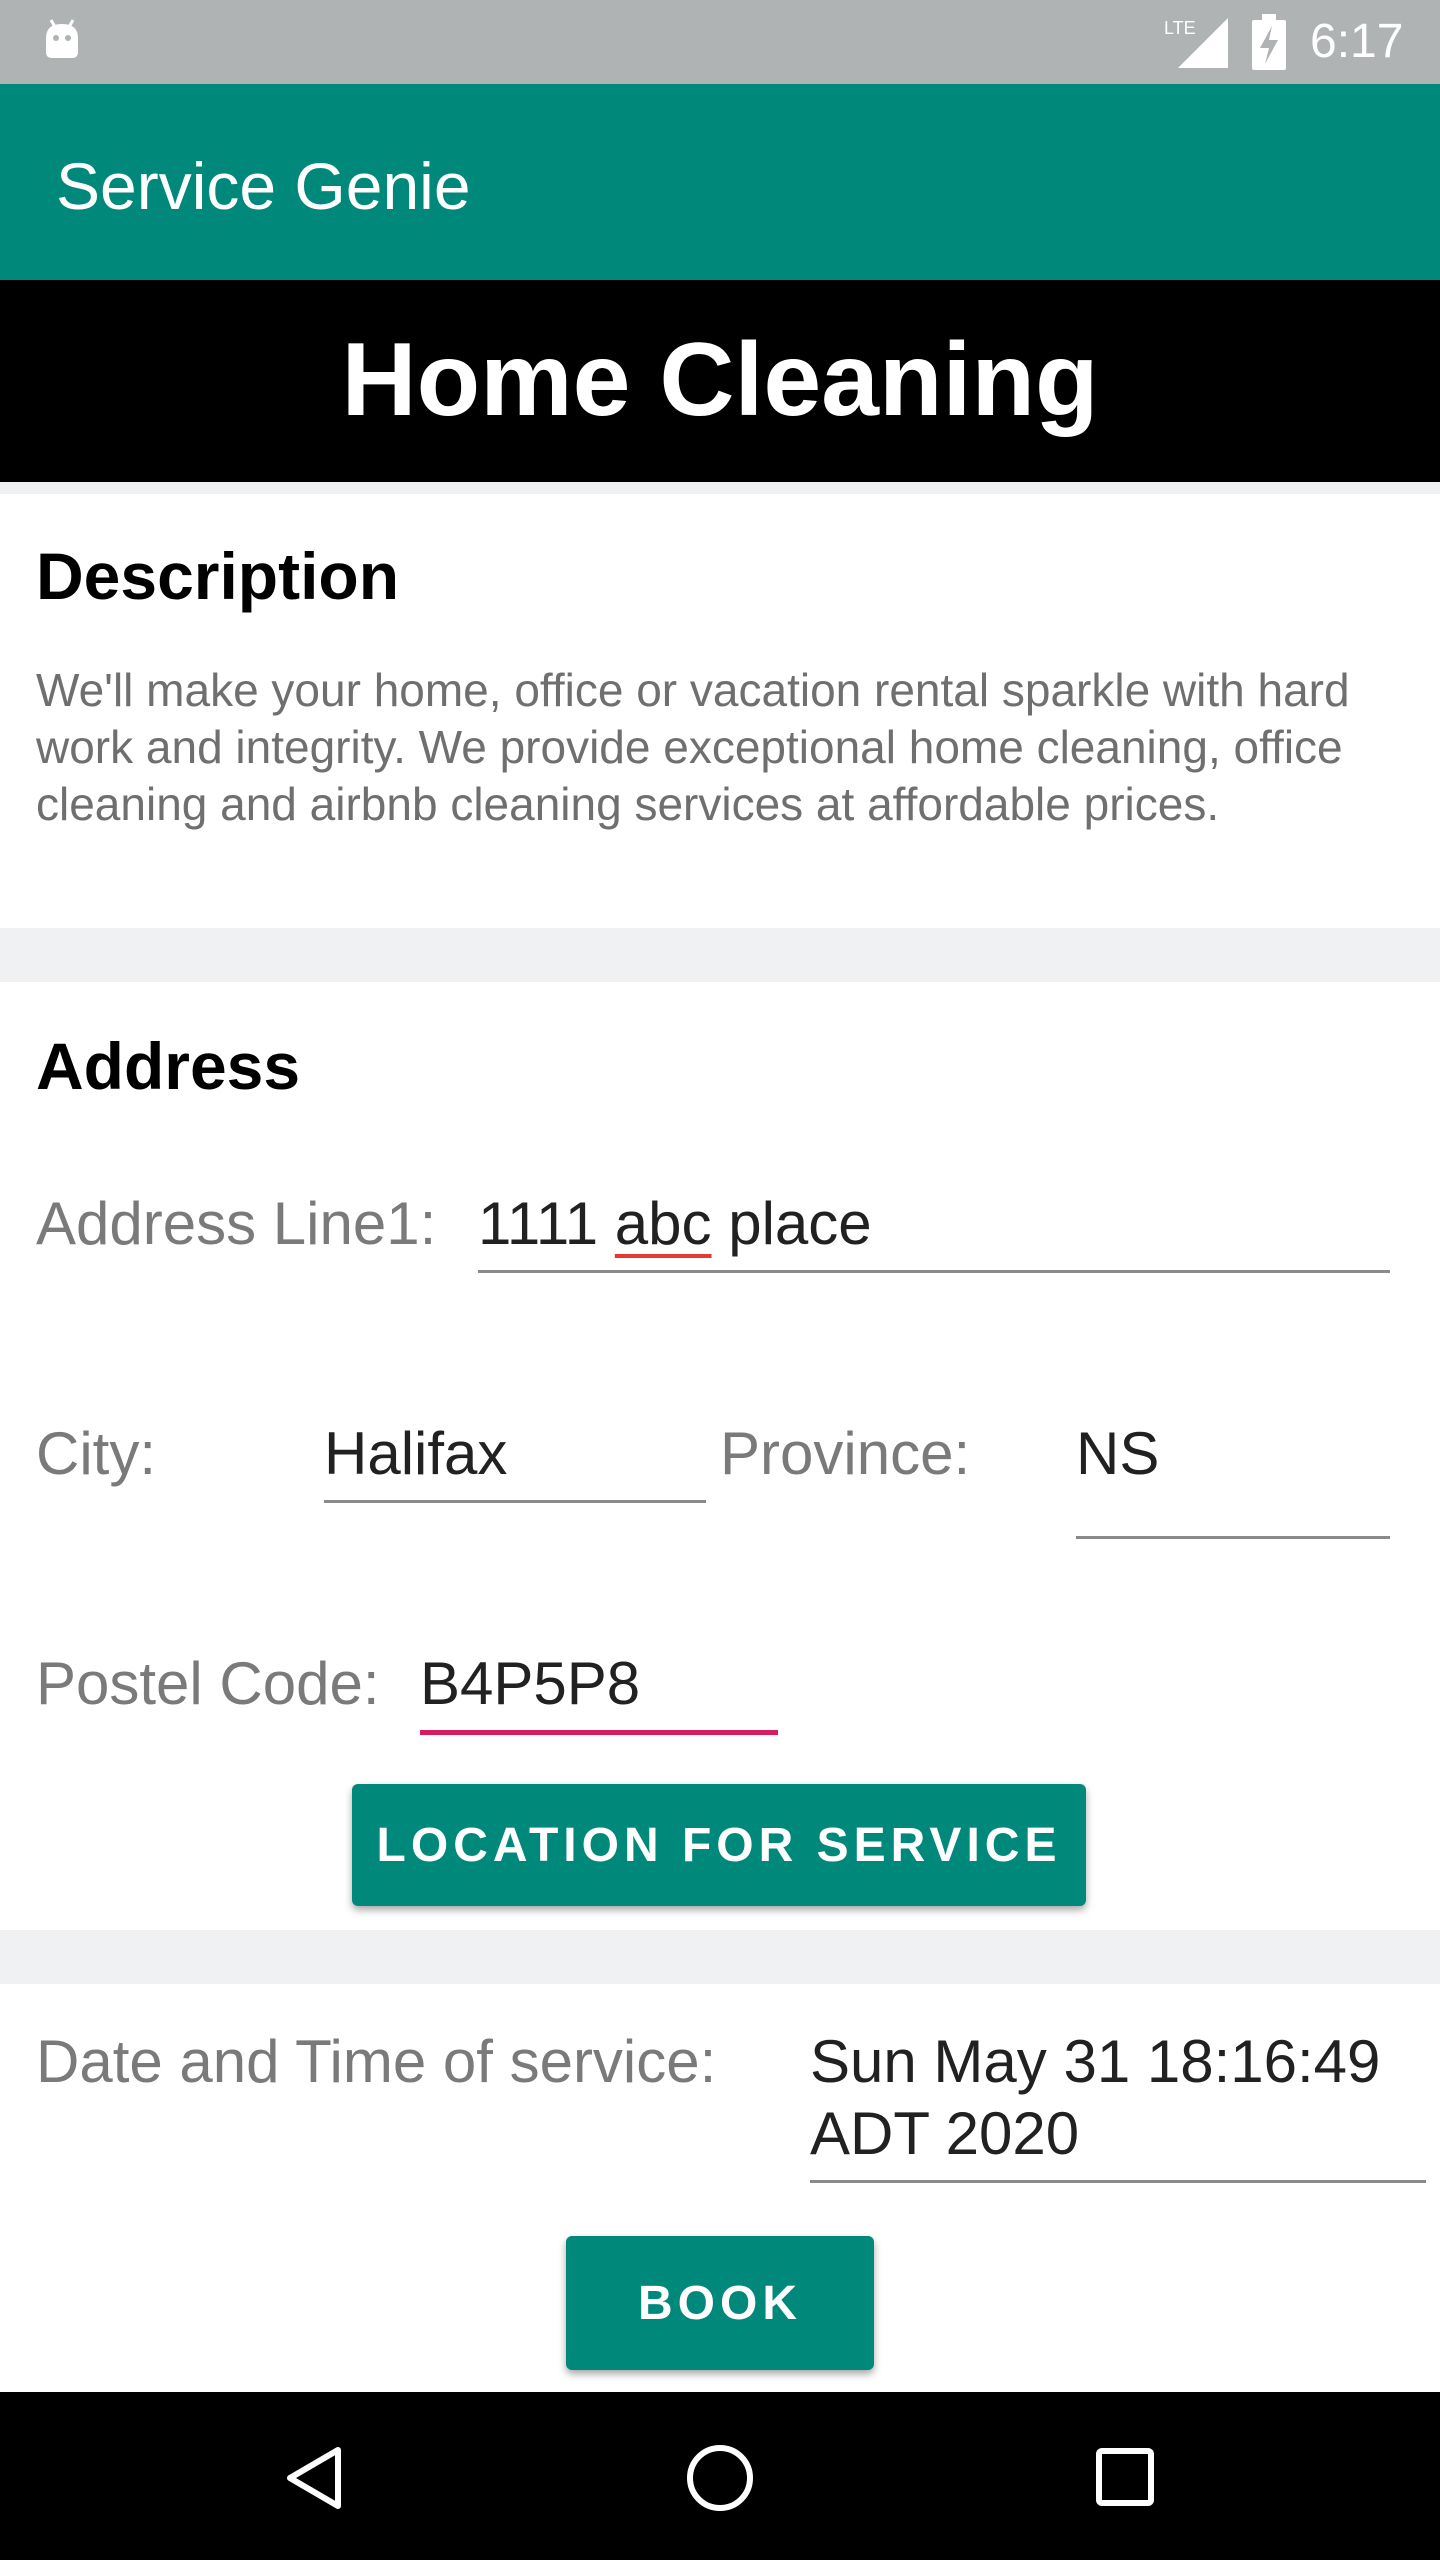 This screenshot has width=1440, height=2560. What do you see at coordinates (1269, 42) in the screenshot?
I see `battery-charging-icon` at bounding box center [1269, 42].